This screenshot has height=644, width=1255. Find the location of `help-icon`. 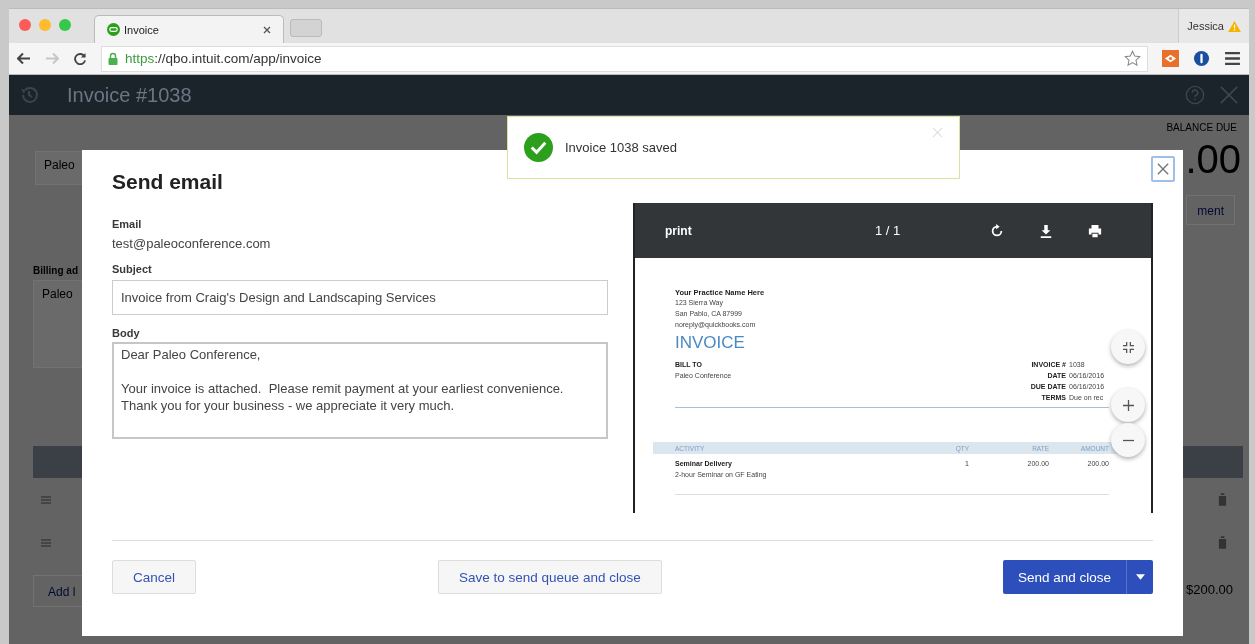

help-icon is located at coordinates (1195, 95).